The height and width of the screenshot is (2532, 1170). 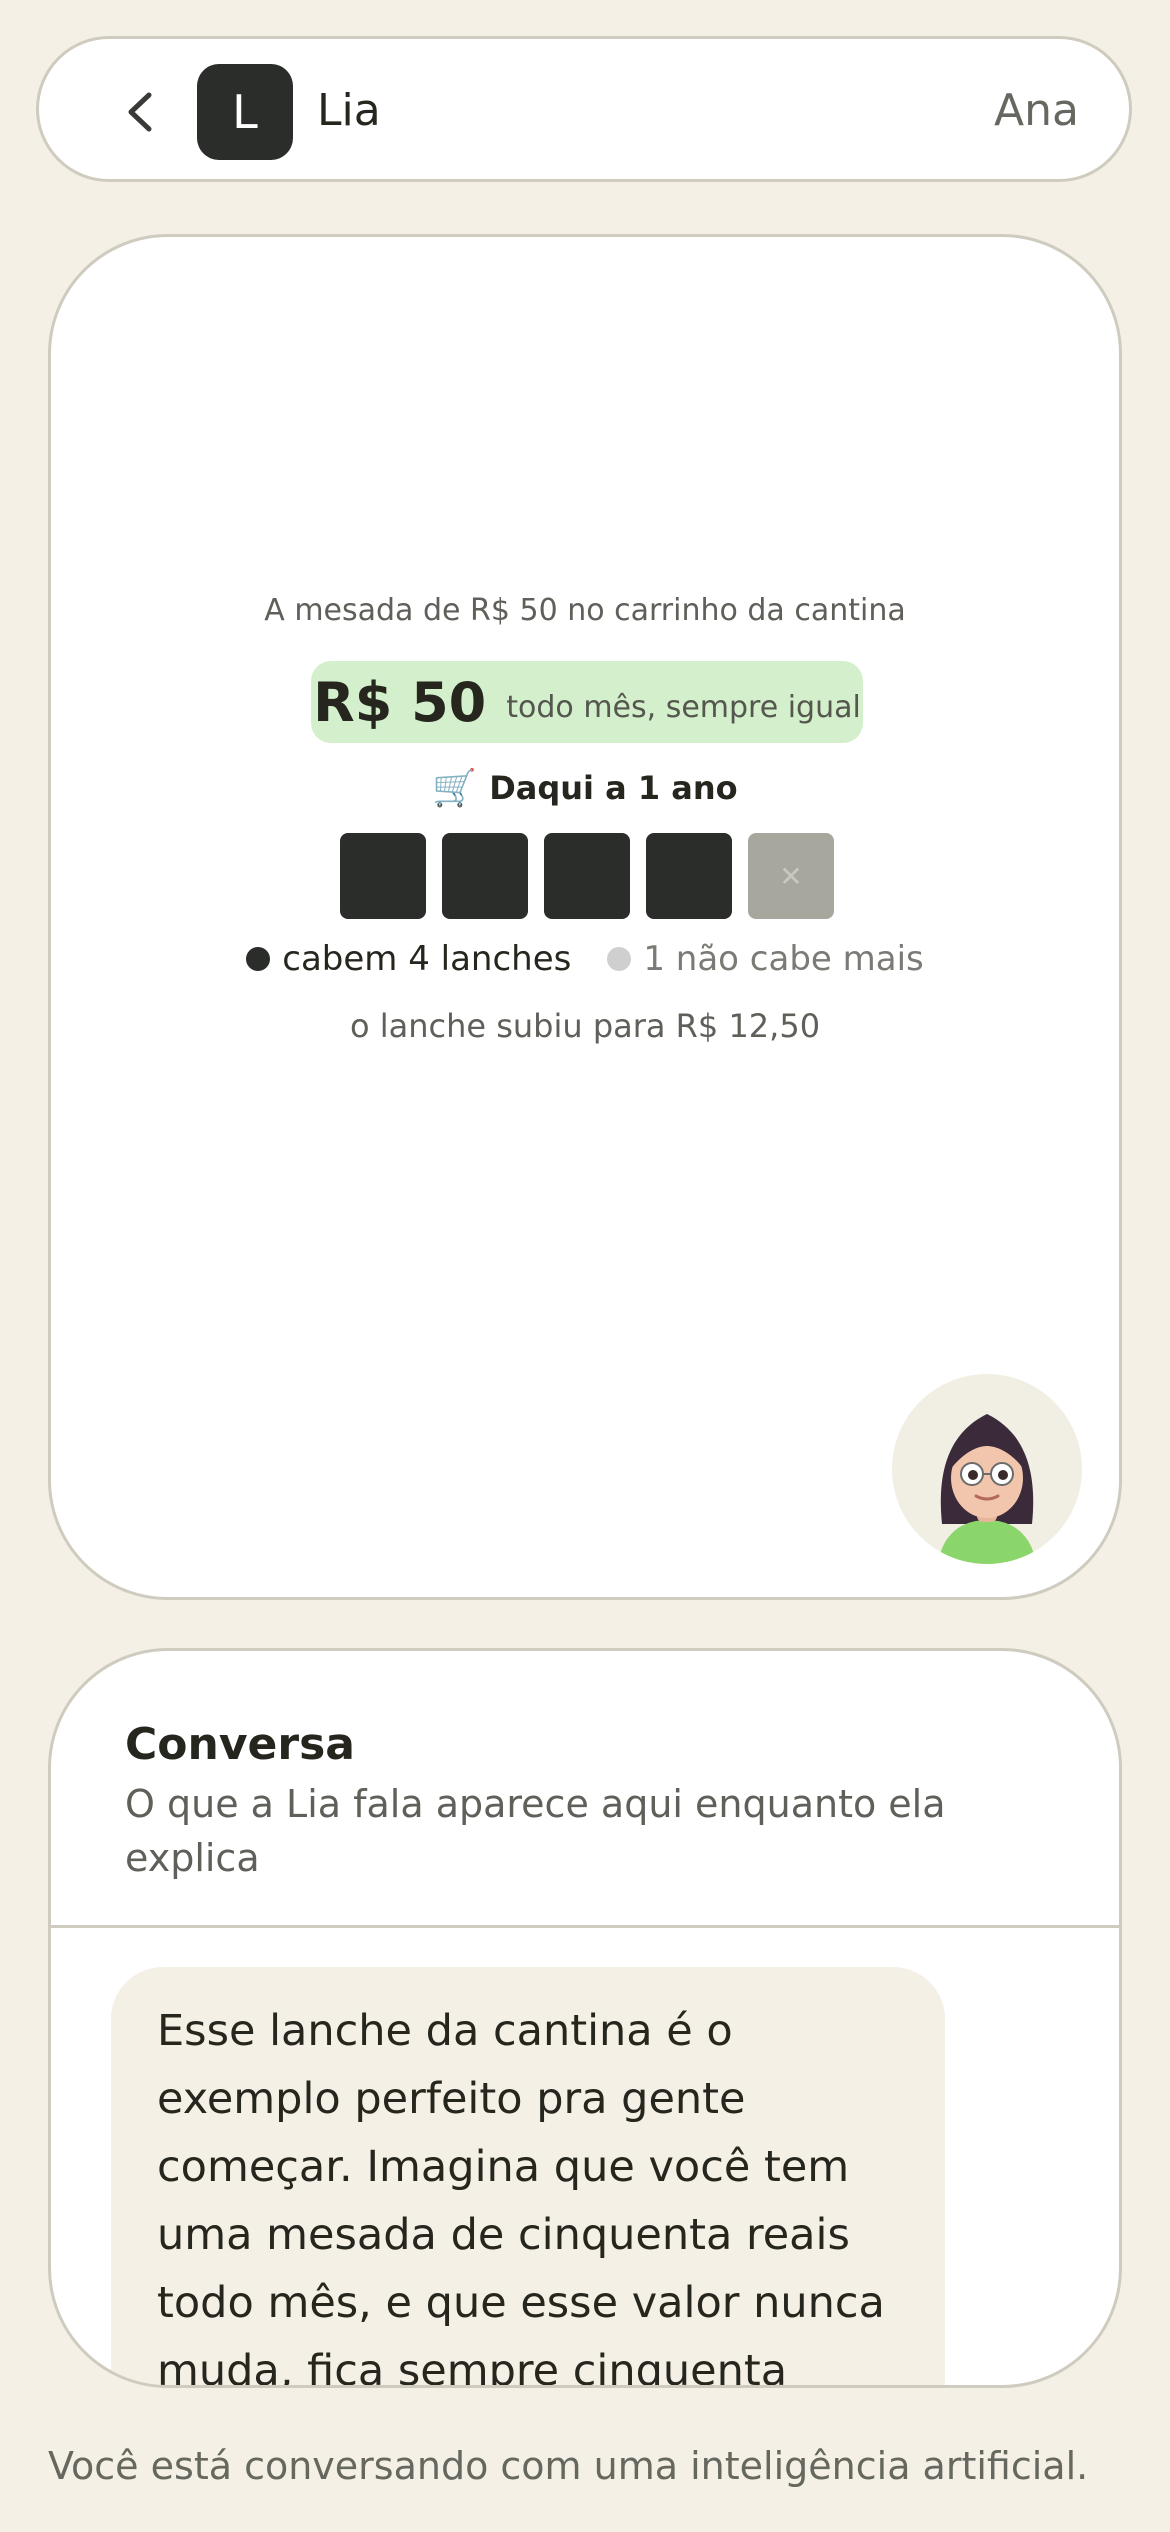 What do you see at coordinates (987, 1489) in the screenshot?
I see `girl-avatar-icon` at bounding box center [987, 1489].